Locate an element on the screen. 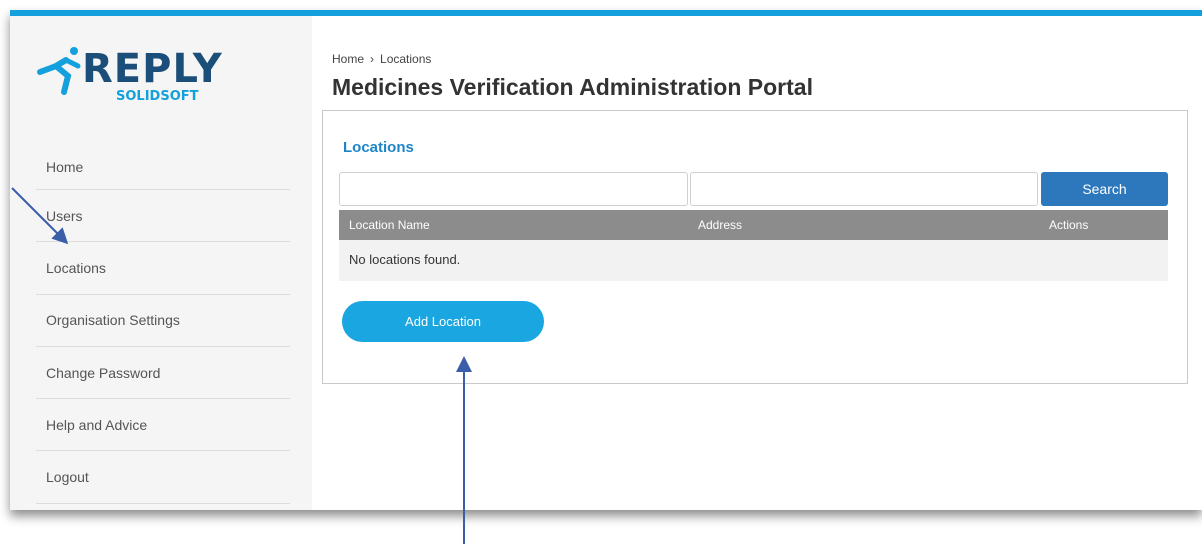 The height and width of the screenshot is (544, 1202). panel-title: Locations is located at coordinates (378, 147).